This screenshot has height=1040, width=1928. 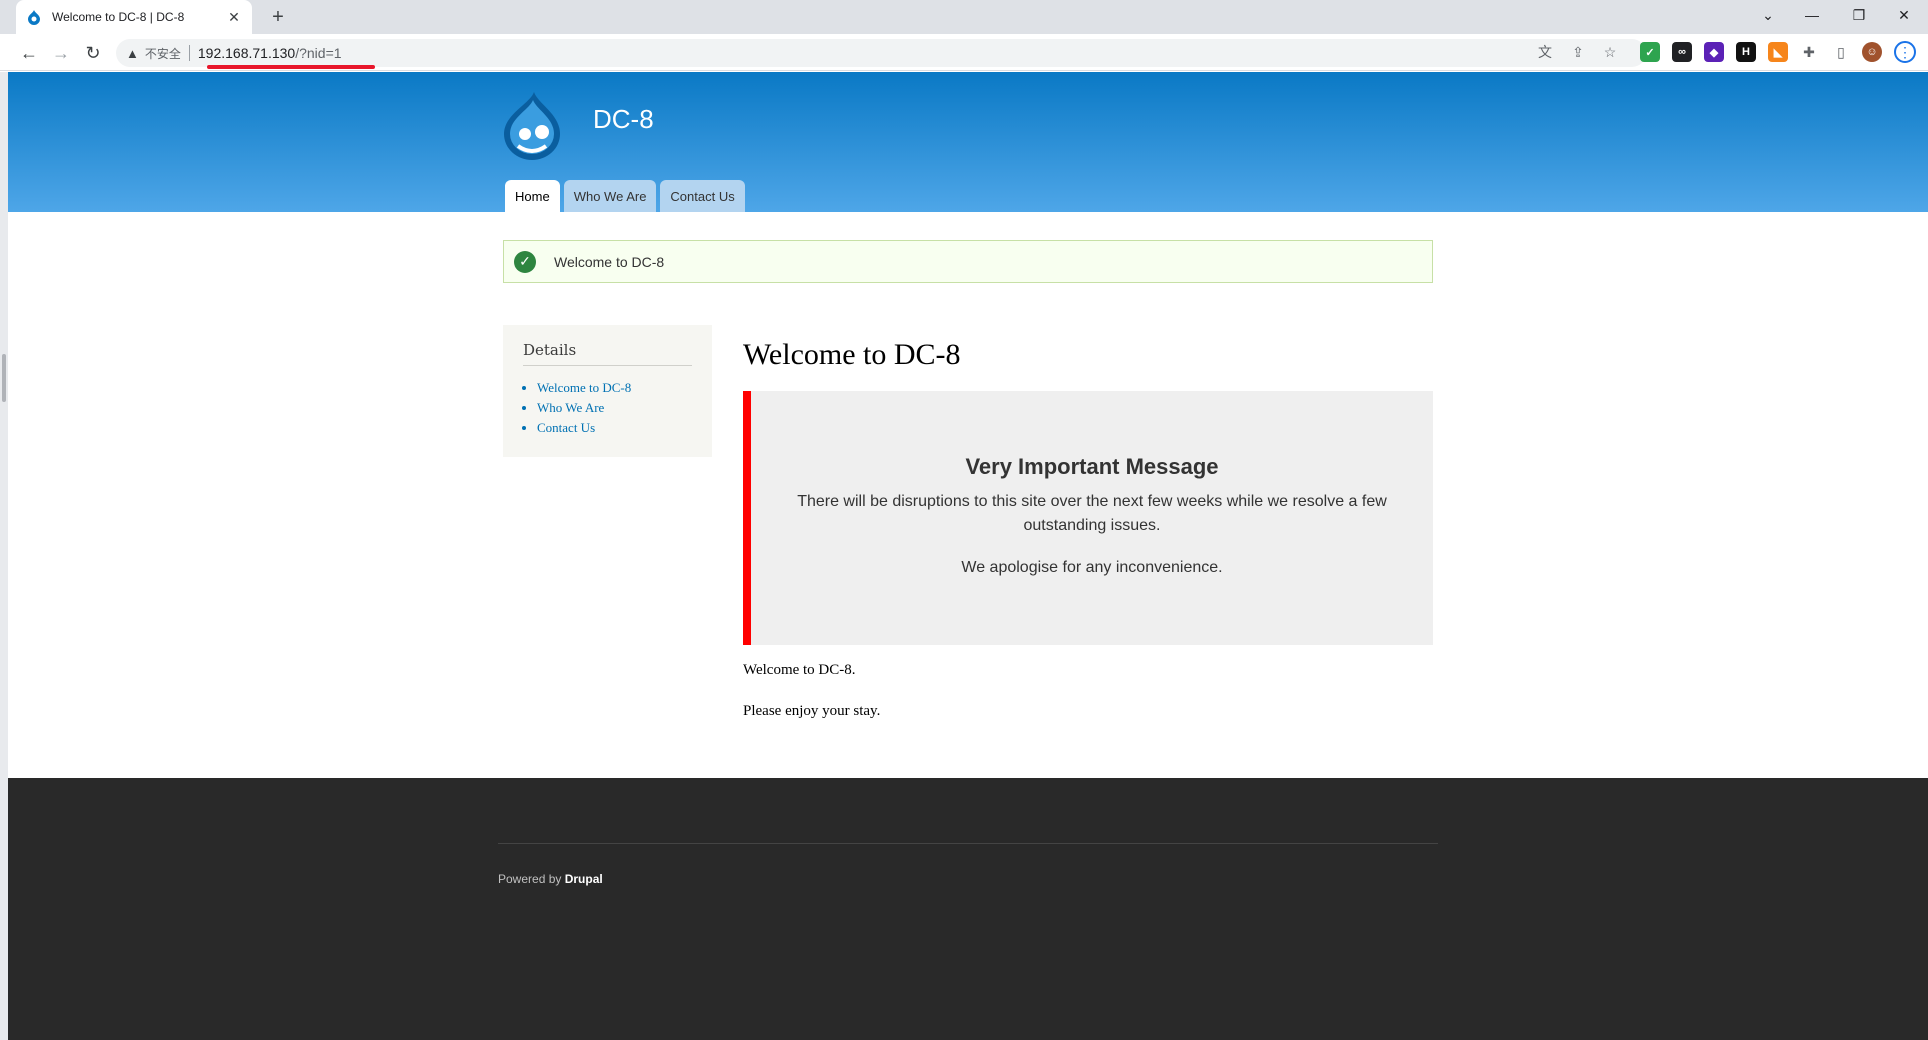 What do you see at coordinates (118, 17) in the screenshot?
I see `tab-title: Welcome to DC-8 | DC-8` at bounding box center [118, 17].